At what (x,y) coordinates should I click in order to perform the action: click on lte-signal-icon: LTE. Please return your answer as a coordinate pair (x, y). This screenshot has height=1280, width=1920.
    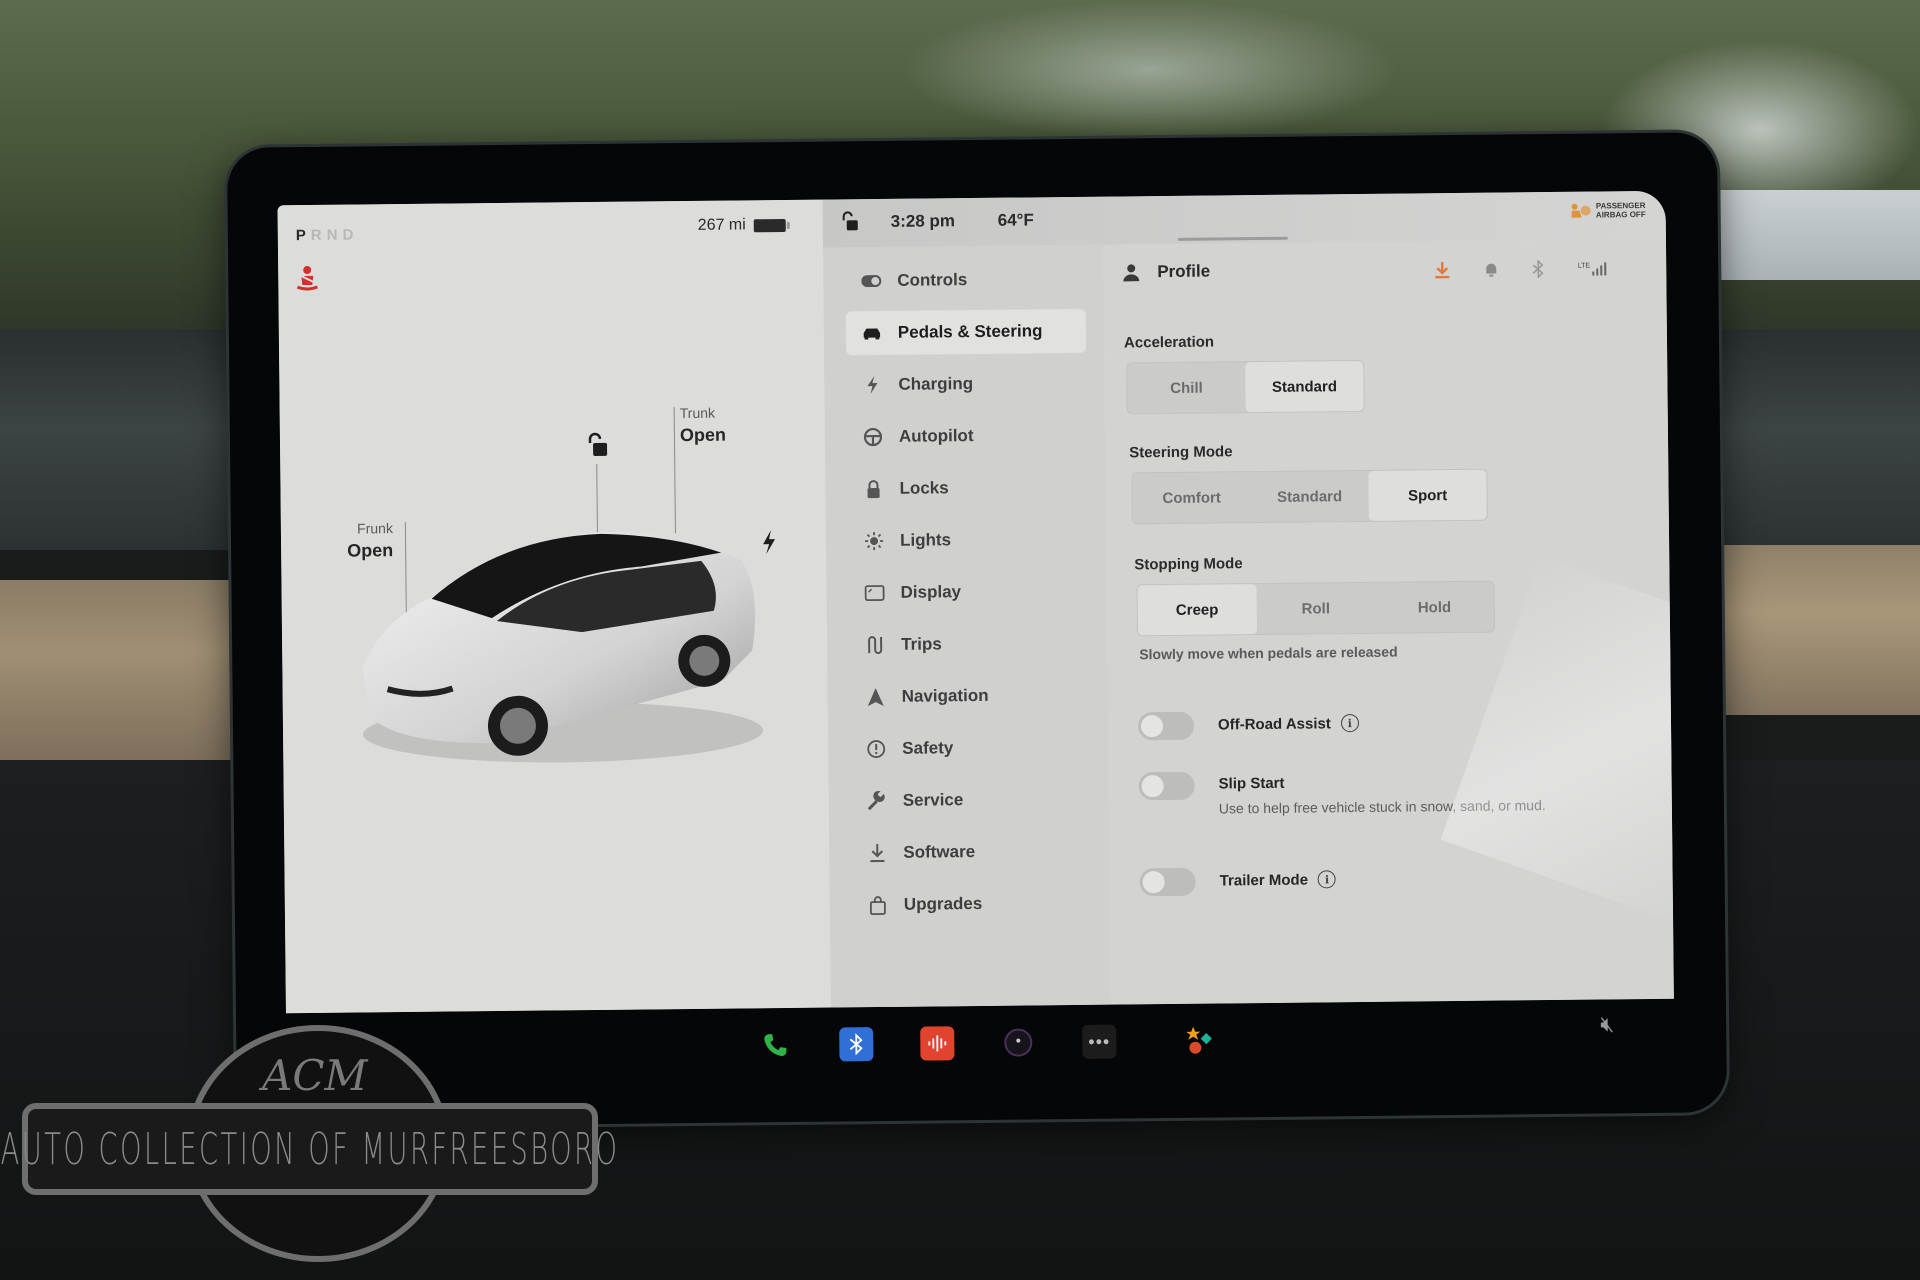
    Looking at the image, I should click on (1592, 268).